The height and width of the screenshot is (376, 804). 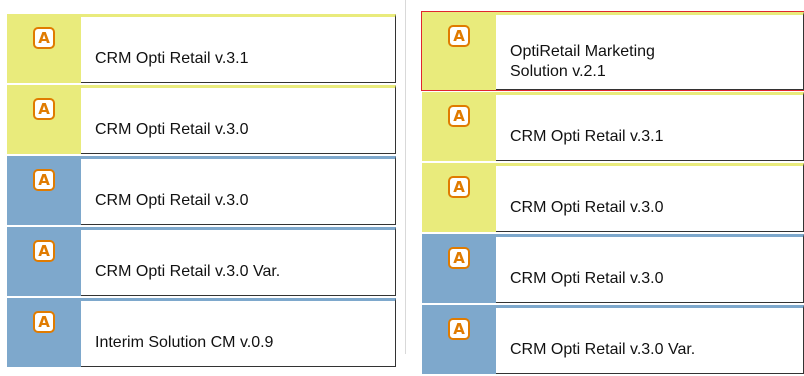 I want to click on column-divider, so click(x=405, y=177).